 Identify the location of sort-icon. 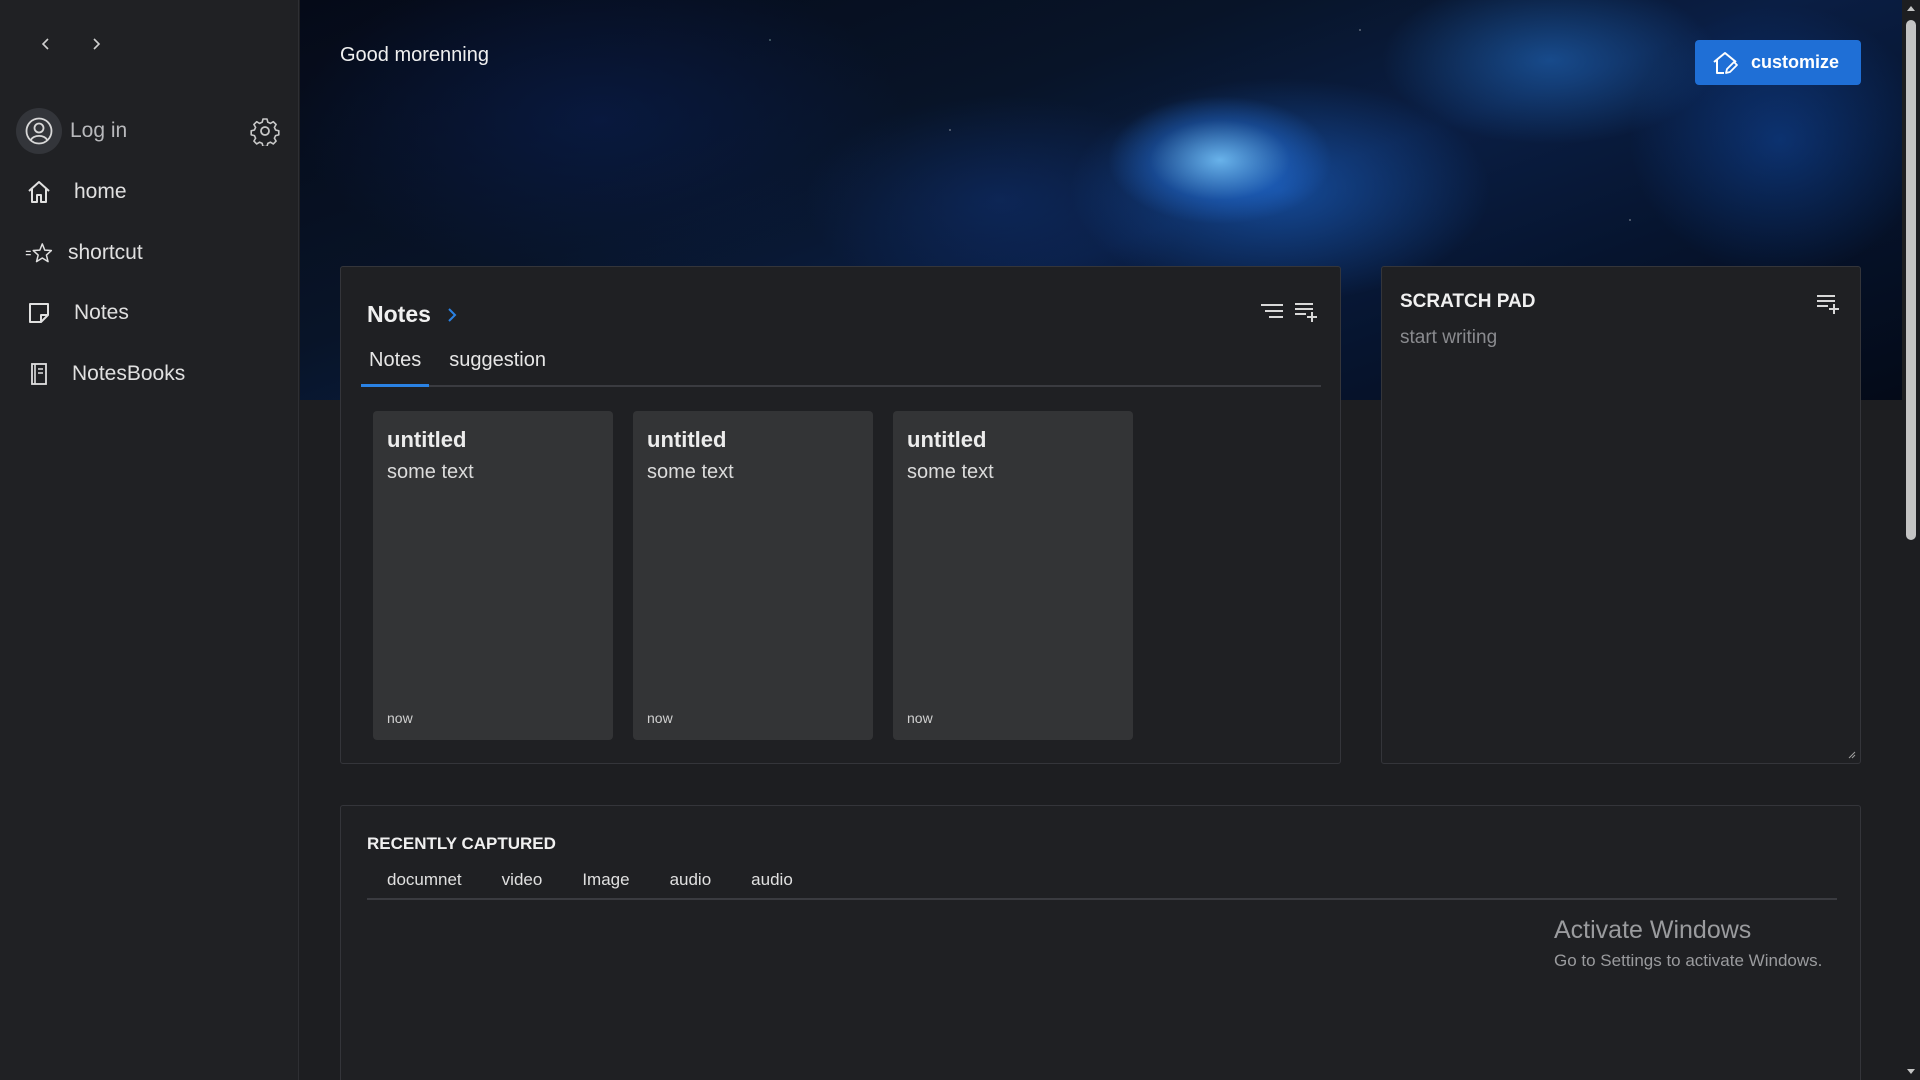
(1272, 311).